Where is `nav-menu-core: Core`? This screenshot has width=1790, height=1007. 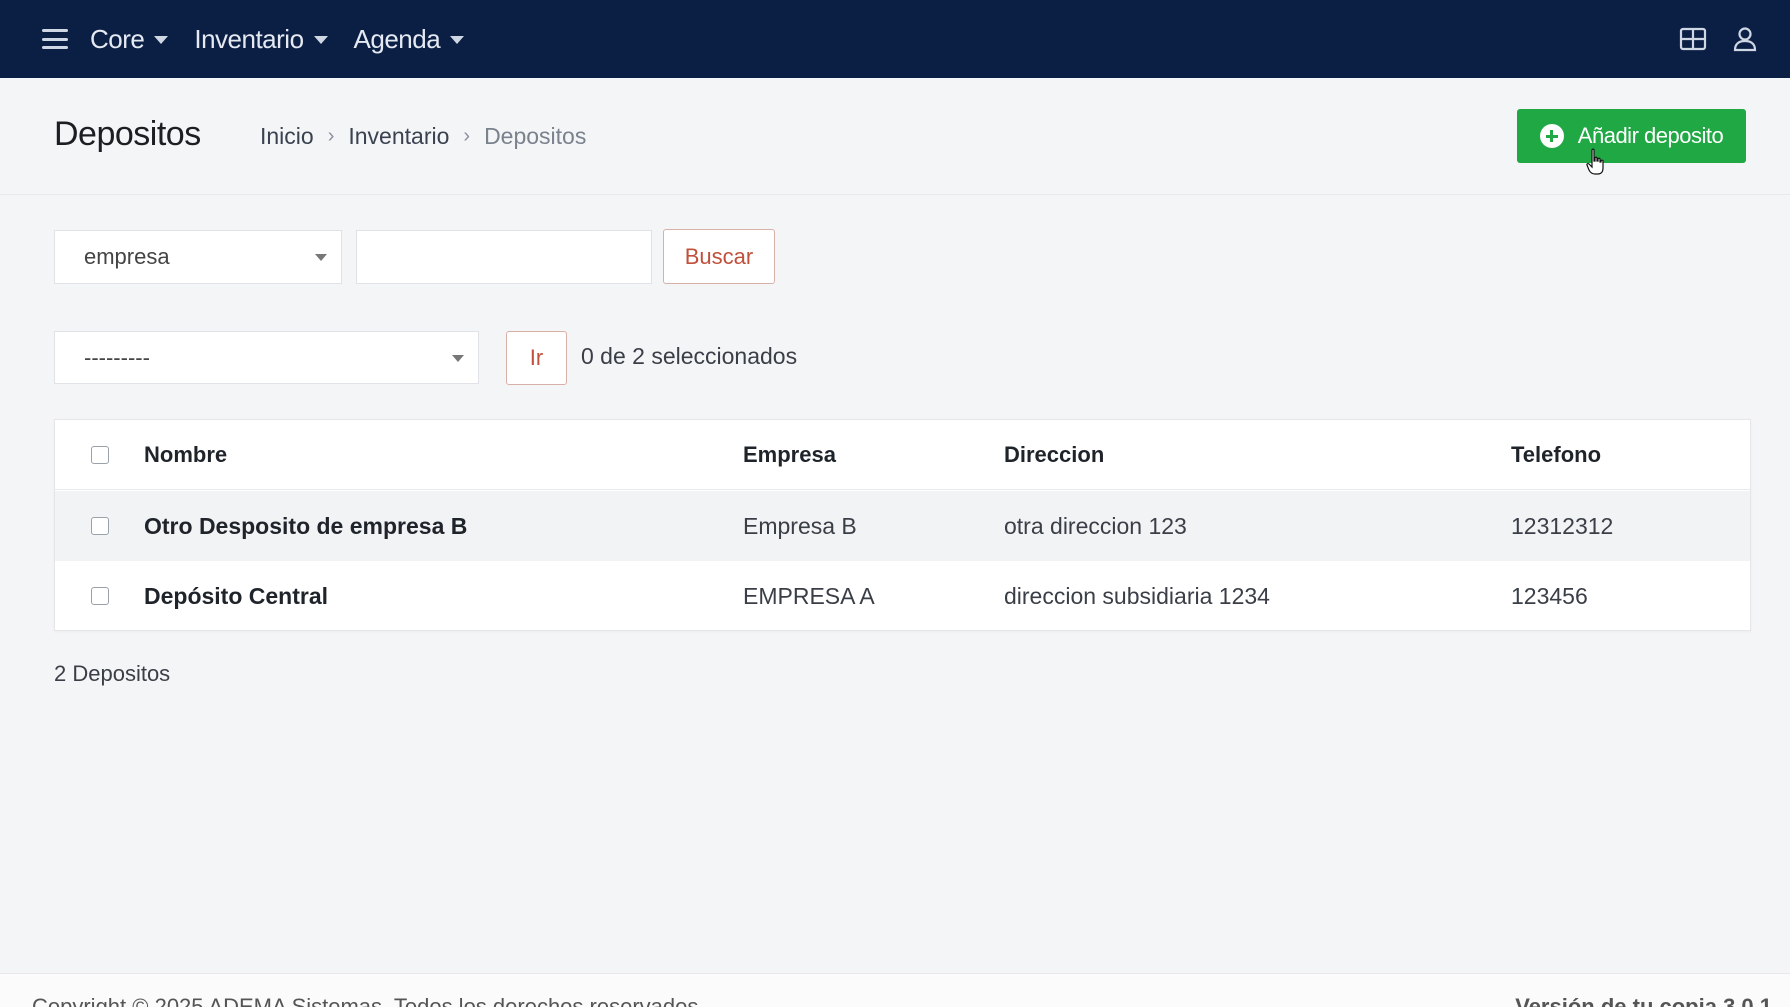
nav-menu-core: Core is located at coordinates (129, 39).